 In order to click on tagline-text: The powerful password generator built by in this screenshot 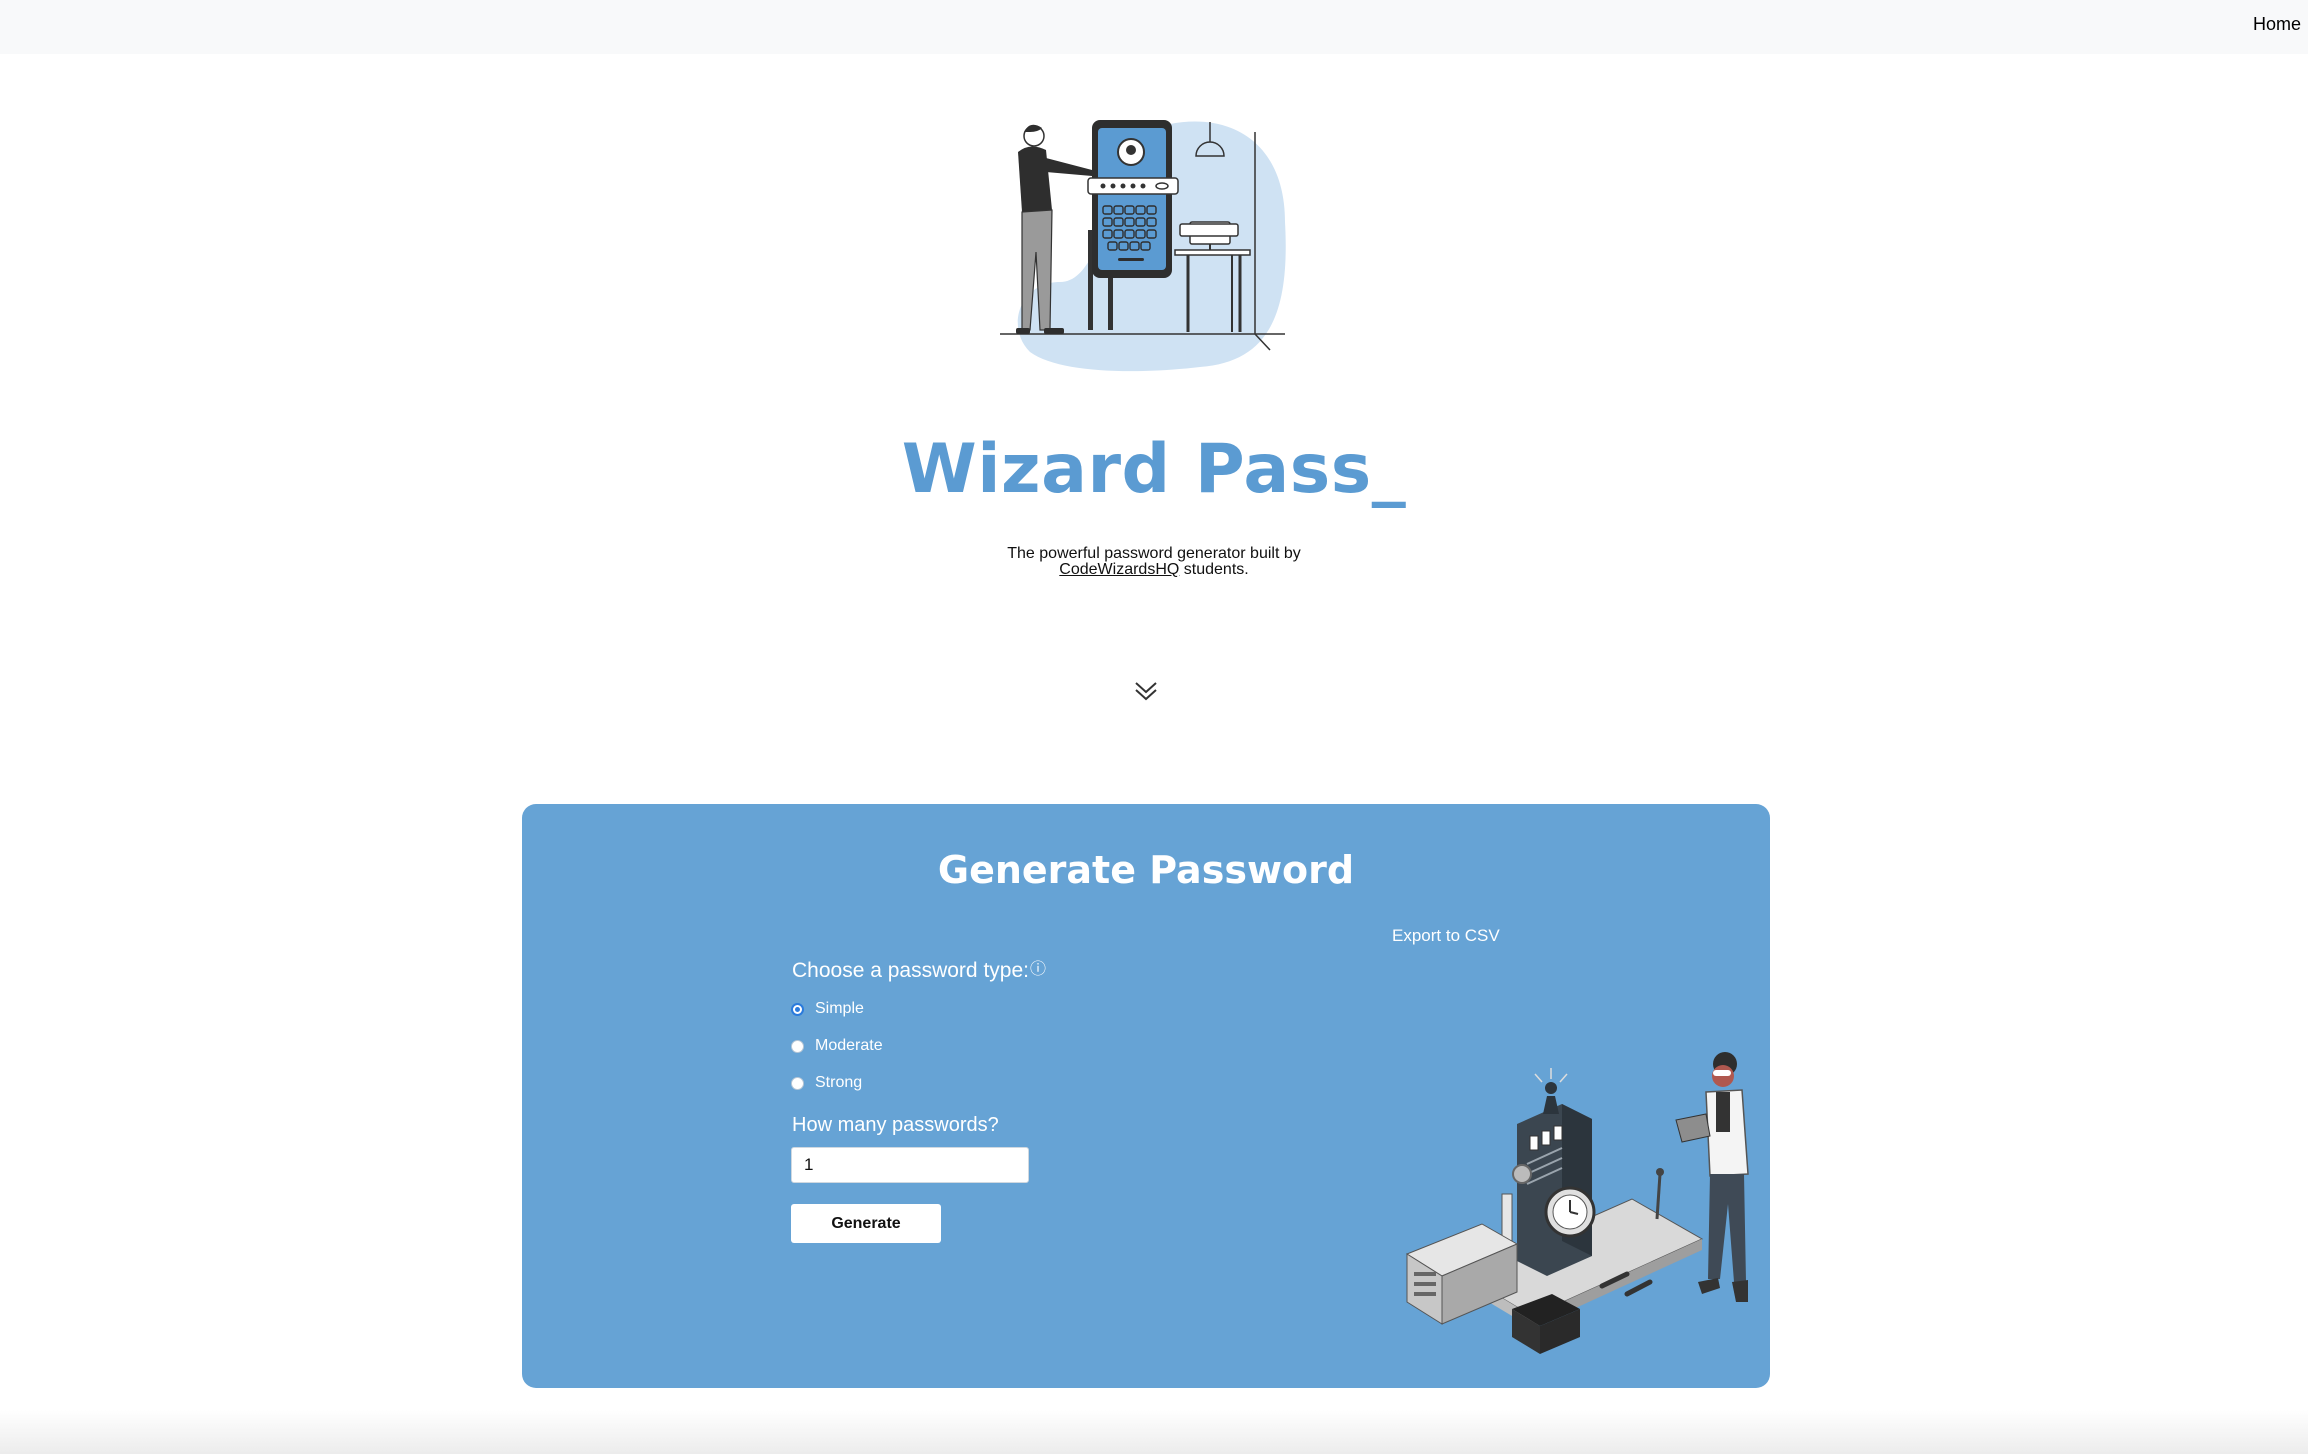, I will do `click(1154, 553)`.